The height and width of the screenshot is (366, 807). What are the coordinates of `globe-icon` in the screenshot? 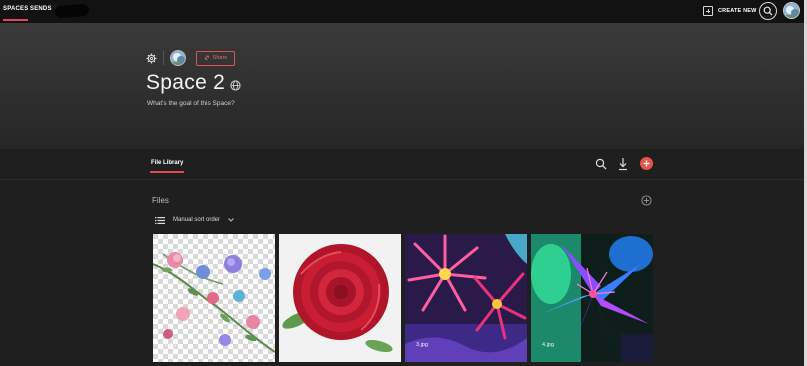 It's located at (235, 85).